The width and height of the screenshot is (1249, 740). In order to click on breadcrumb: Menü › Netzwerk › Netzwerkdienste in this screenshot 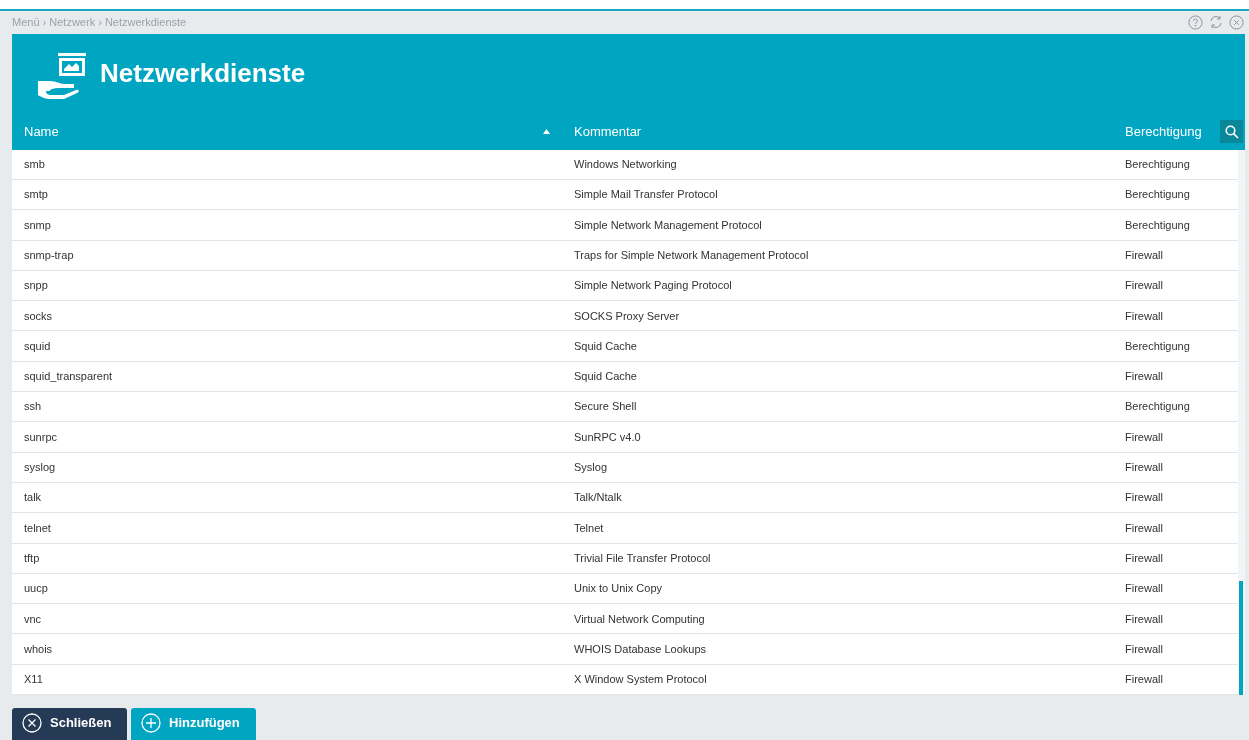, I will do `click(99, 23)`.